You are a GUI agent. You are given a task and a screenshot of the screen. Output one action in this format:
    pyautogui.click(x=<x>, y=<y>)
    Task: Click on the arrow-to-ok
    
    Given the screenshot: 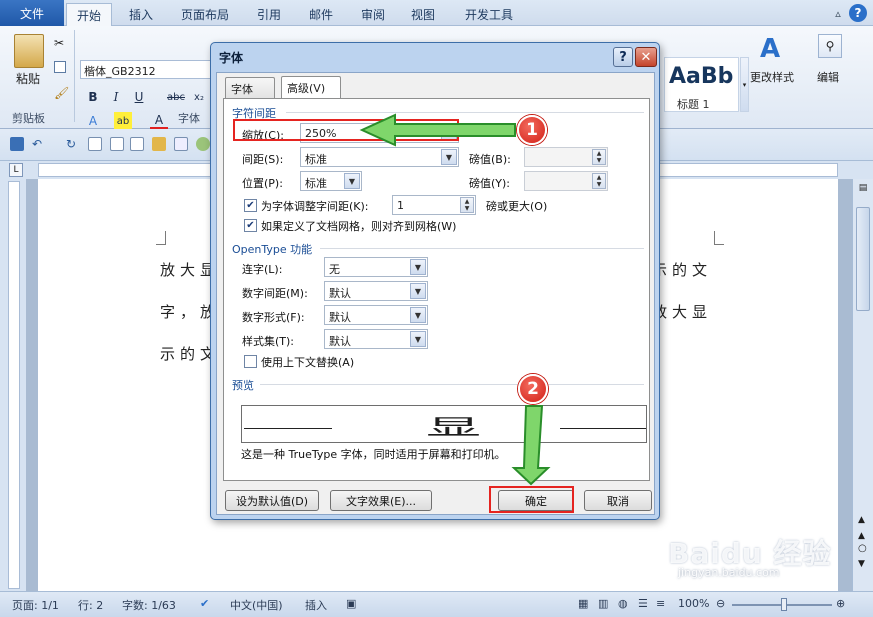 What is the action you would take?
    pyautogui.click(x=531, y=445)
    